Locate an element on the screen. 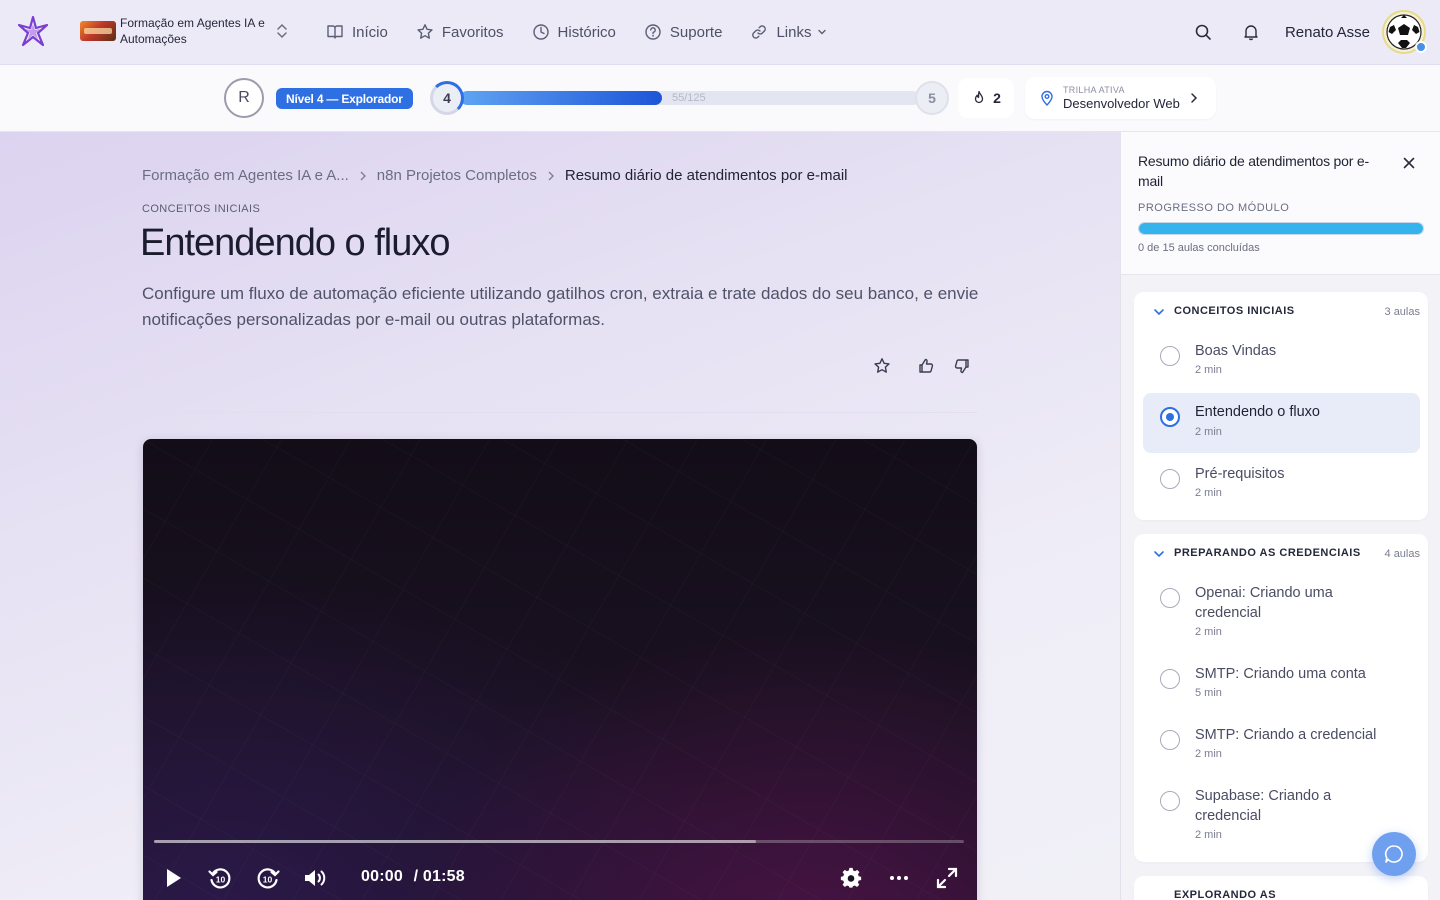 The image size is (1440, 900). lesson-item-name: SMTP: Criando a credencial is located at coordinates (1286, 735).